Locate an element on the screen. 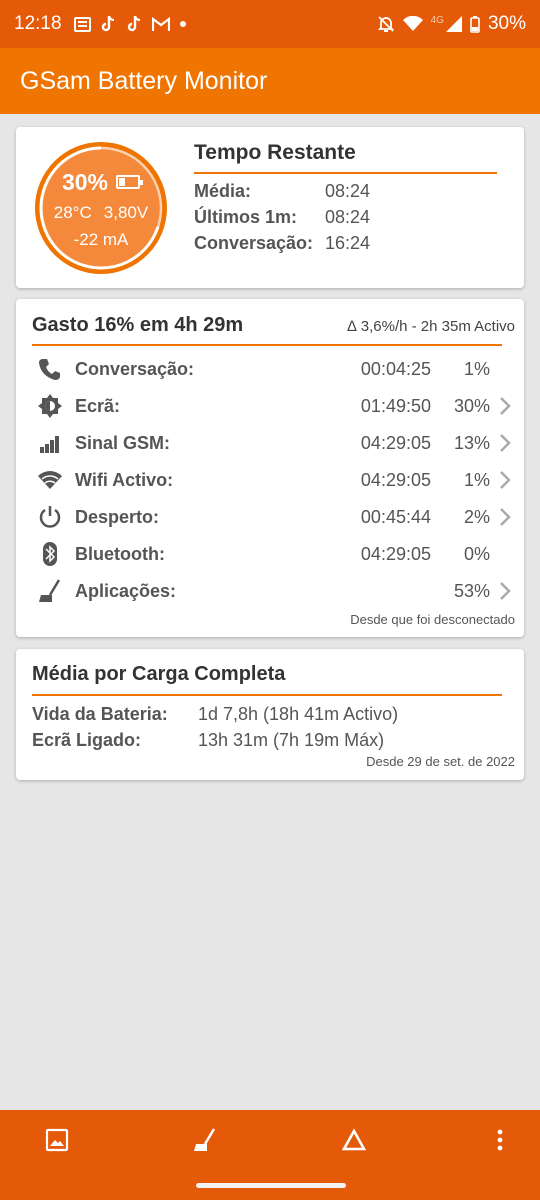 The height and width of the screenshot is (1200, 540). usage-row-awake: Desperto: 00:45:44 2% is located at coordinates (270, 517).